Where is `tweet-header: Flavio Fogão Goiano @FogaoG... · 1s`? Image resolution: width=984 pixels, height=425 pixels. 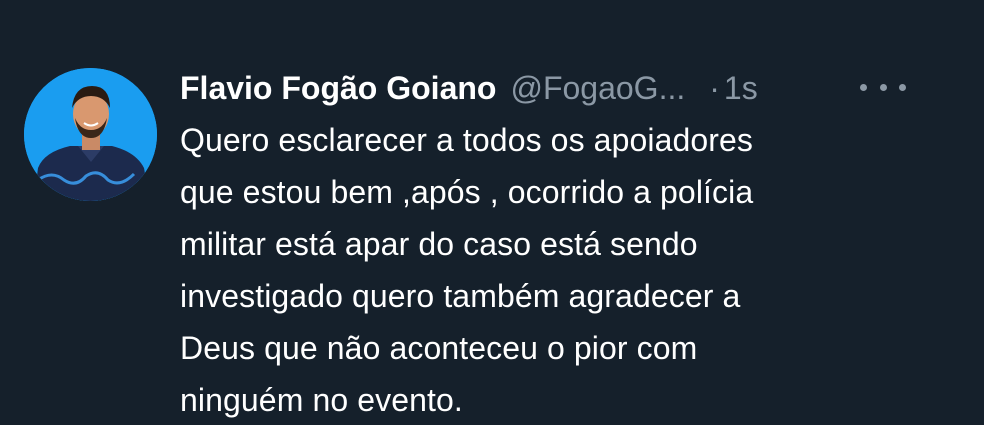
tweet-header: Flavio Fogão Goiano @FogaoG... · 1s is located at coordinates (575, 88).